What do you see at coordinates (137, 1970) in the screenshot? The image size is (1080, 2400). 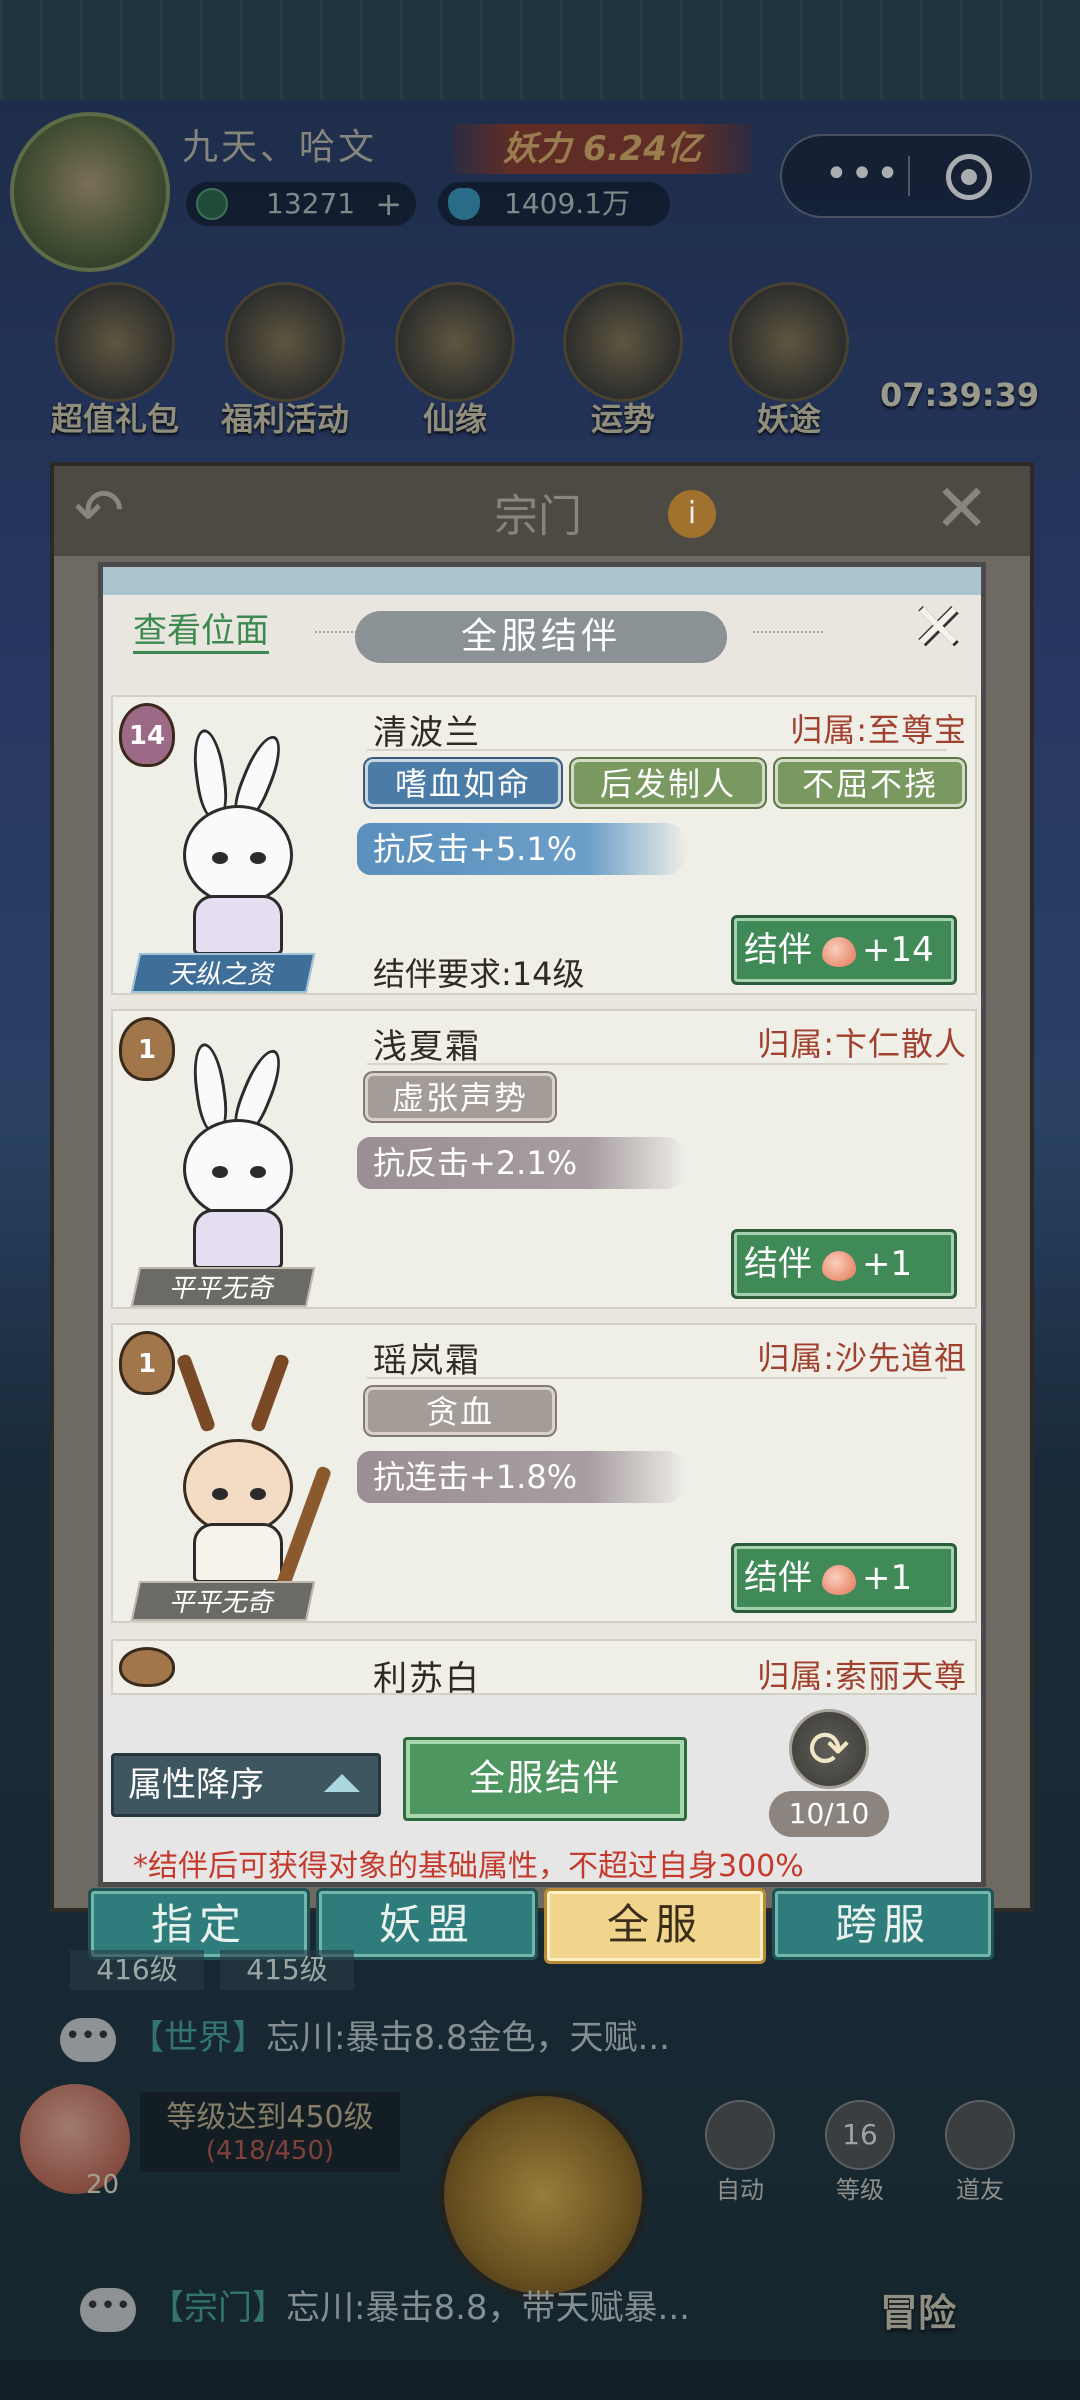 I see `rank-level: 416级` at bounding box center [137, 1970].